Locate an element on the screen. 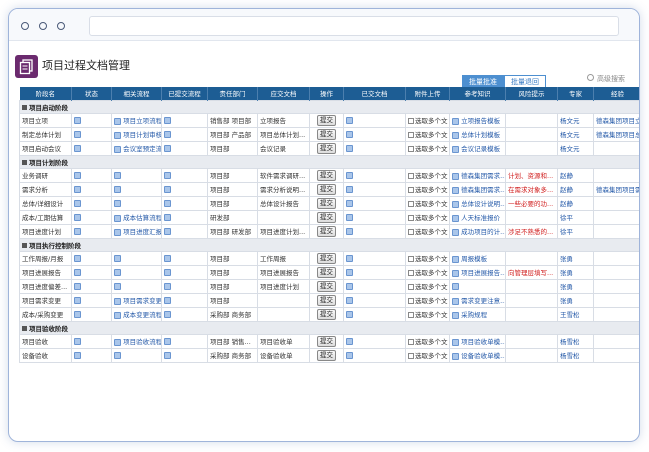  column-header: 相关流程 is located at coordinates (136, 93).